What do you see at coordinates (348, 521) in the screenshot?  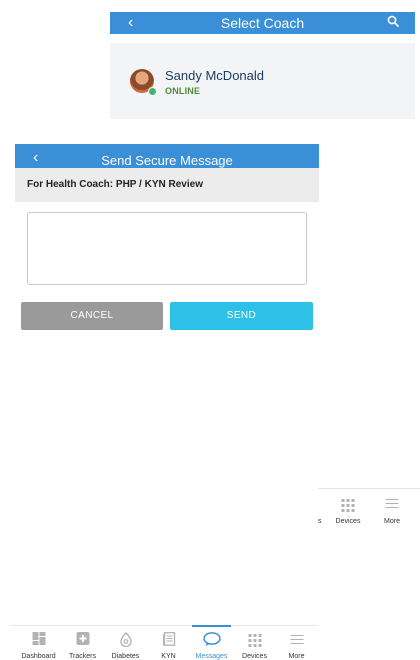 I see `nav-item-label: Devices` at bounding box center [348, 521].